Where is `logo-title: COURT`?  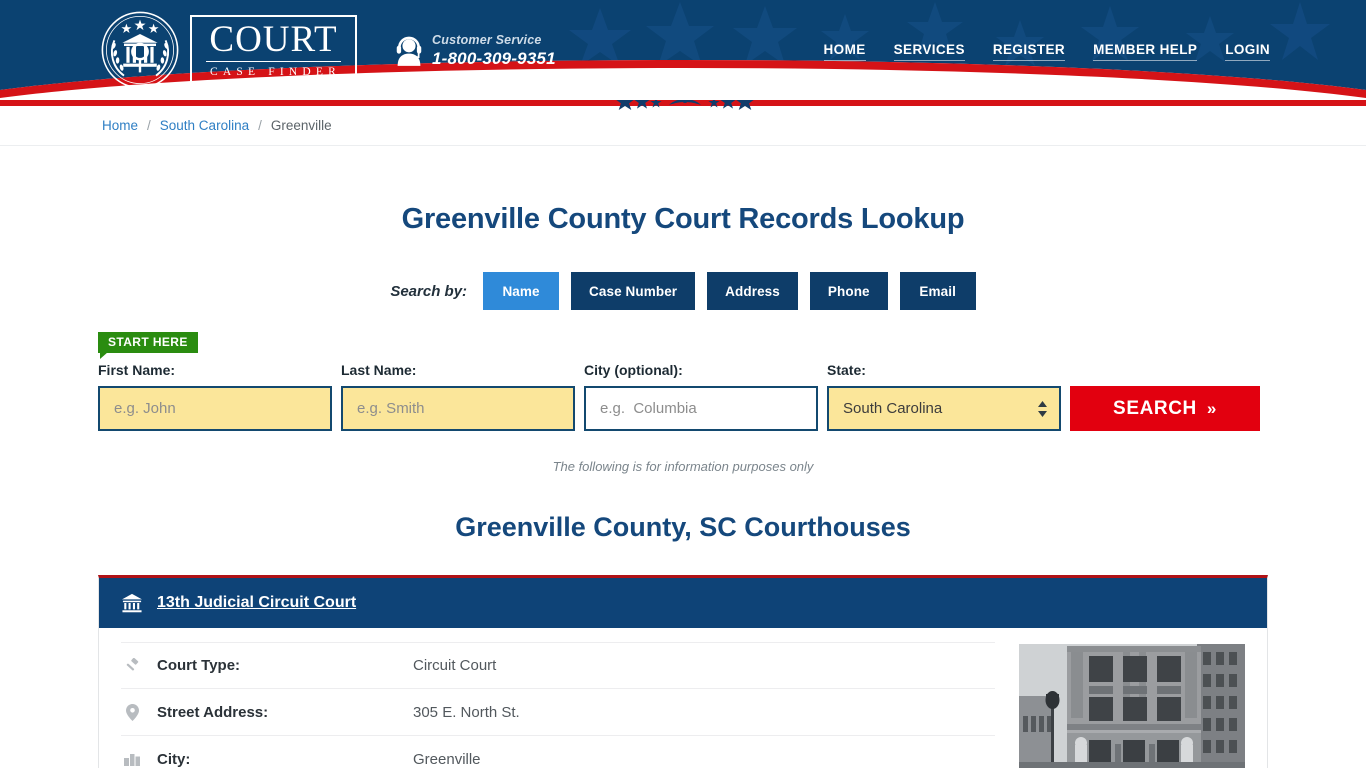 logo-title: COURT is located at coordinates (274, 41).